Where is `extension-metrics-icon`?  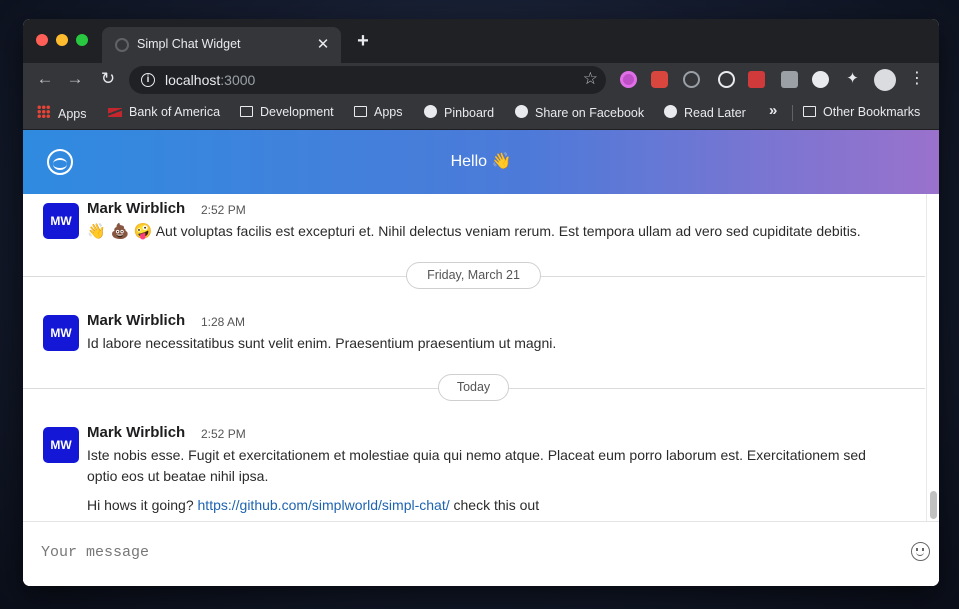 extension-metrics-icon is located at coordinates (820, 79).